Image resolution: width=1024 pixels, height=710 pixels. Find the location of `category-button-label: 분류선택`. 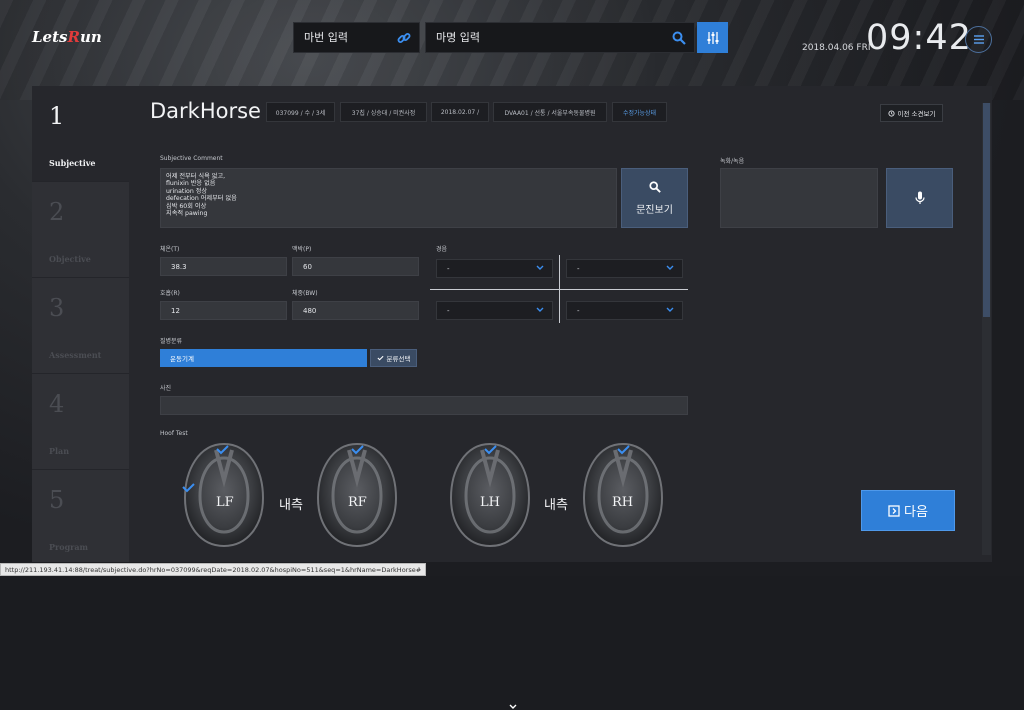

category-button-label: 분류선택 is located at coordinates (398, 359).